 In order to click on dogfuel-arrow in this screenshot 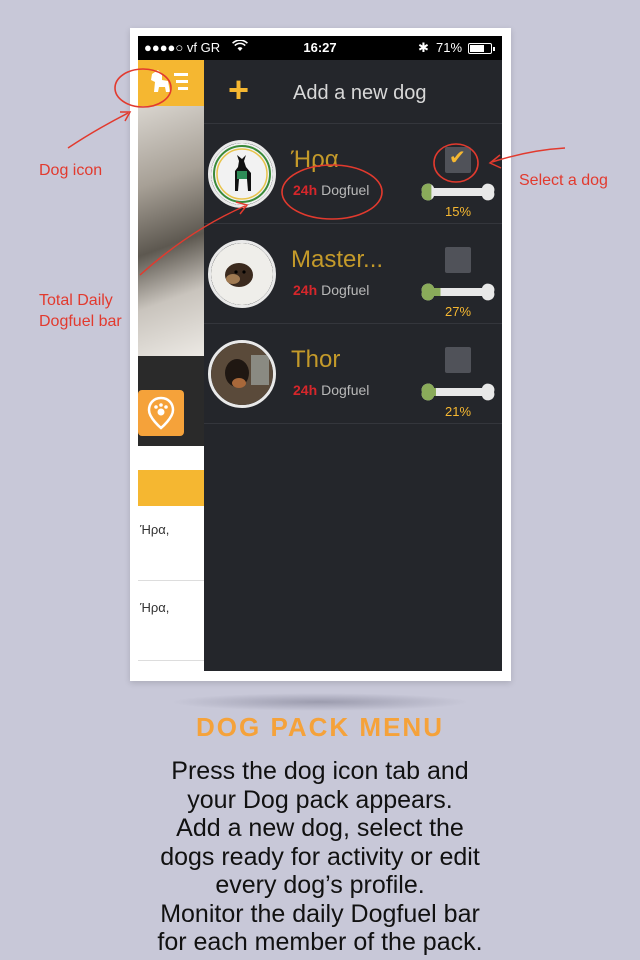, I will do `click(192, 240)`.